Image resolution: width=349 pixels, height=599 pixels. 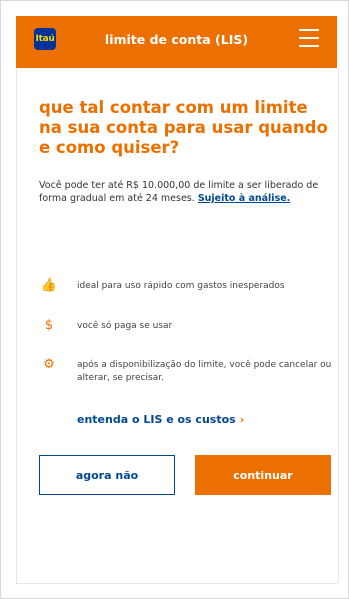 What do you see at coordinates (49, 364) in the screenshot?
I see `settings-icon: ⚙` at bounding box center [49, 364].